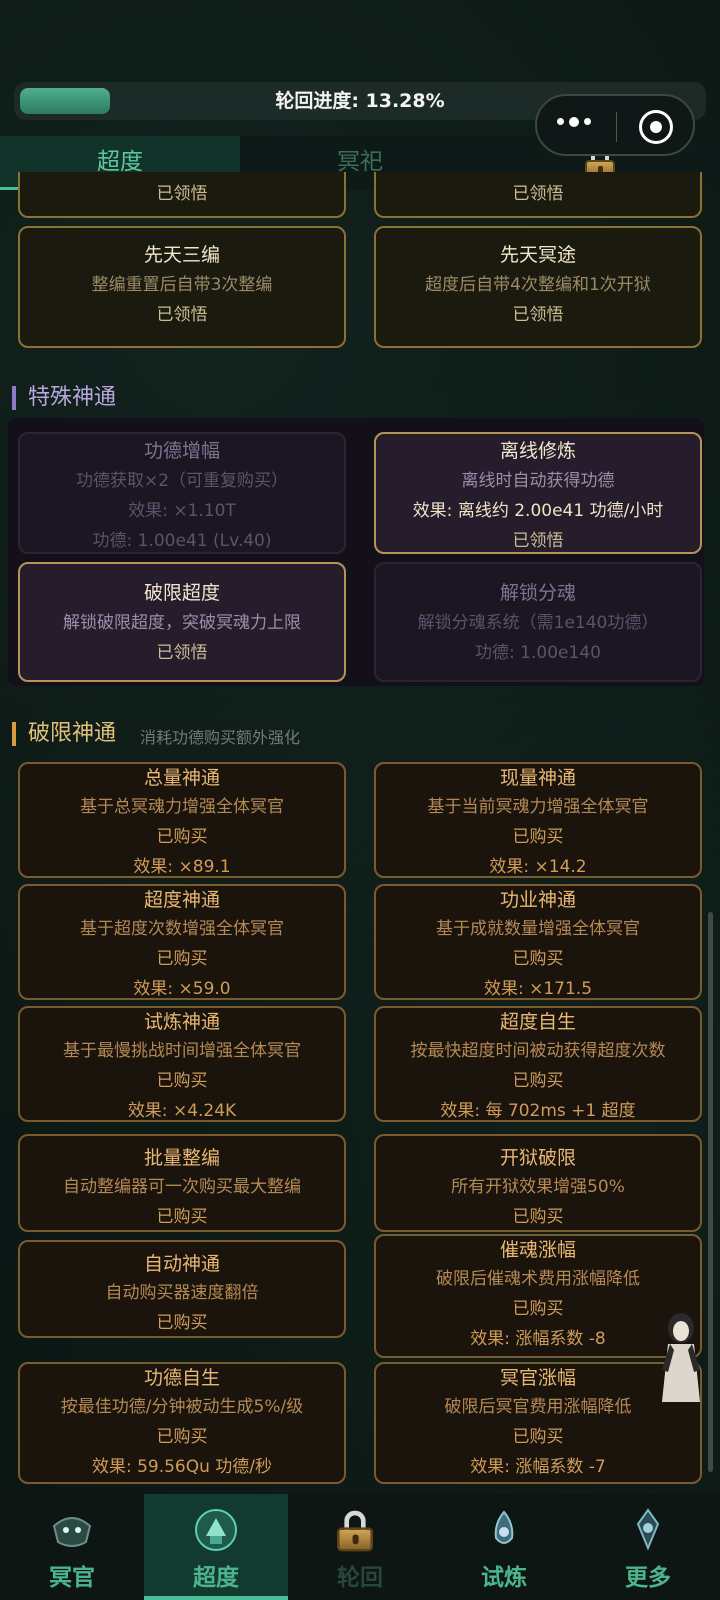 Image resolution: width=720 pixels, height=1600 pixels. What do you see at coordinates (538, 807) in the screenshot?
I see `card-desc: 基于当前冥魂力增强全体冥官` at bounding box center [538, 807].